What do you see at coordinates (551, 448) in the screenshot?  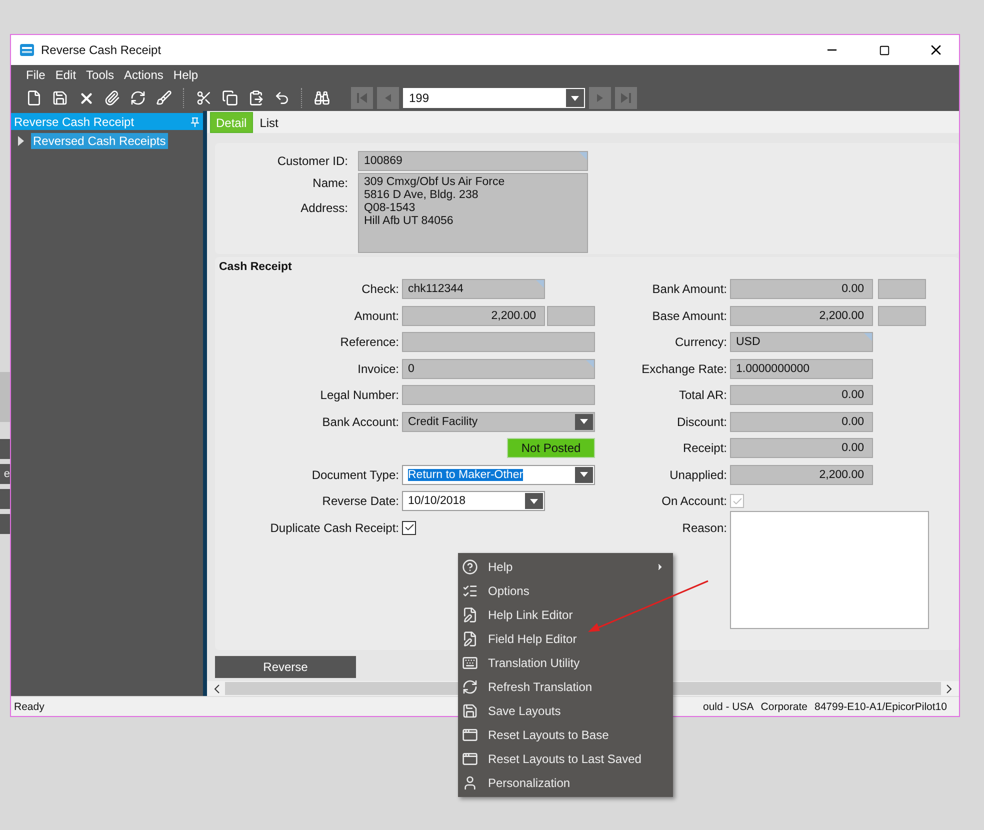 I see `status-label: Not Posted` at bounding box center [551, 448].